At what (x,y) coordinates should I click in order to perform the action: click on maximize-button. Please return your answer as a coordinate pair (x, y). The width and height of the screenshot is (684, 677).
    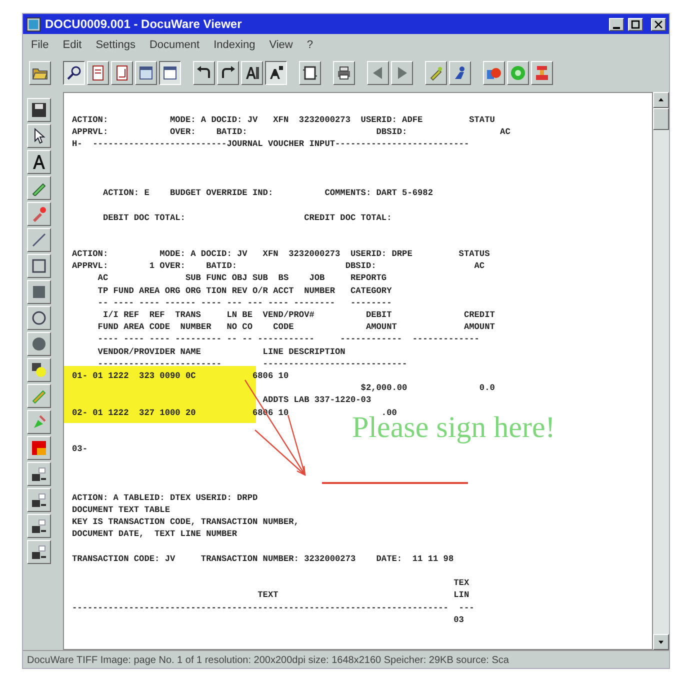
    Looking at the image, I should click on (635, 24).